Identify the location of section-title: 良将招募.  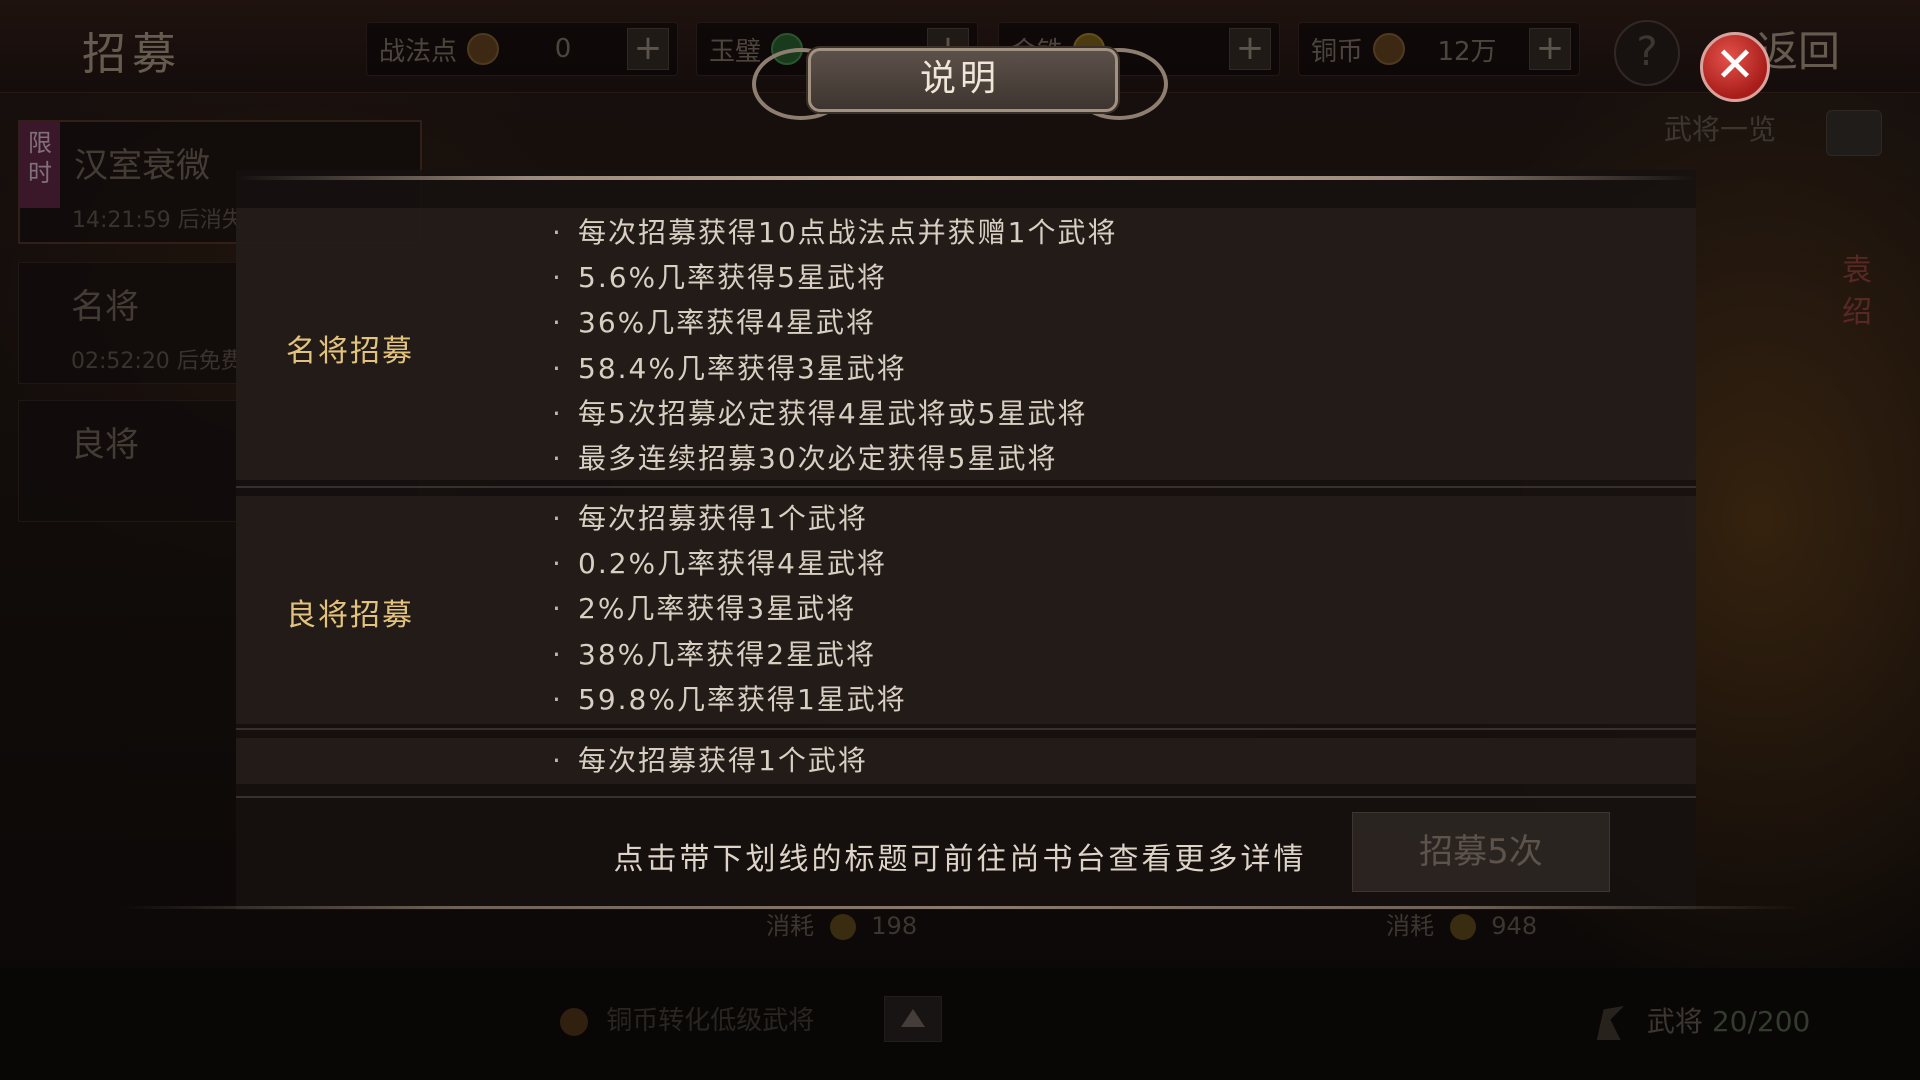
(350, 612).